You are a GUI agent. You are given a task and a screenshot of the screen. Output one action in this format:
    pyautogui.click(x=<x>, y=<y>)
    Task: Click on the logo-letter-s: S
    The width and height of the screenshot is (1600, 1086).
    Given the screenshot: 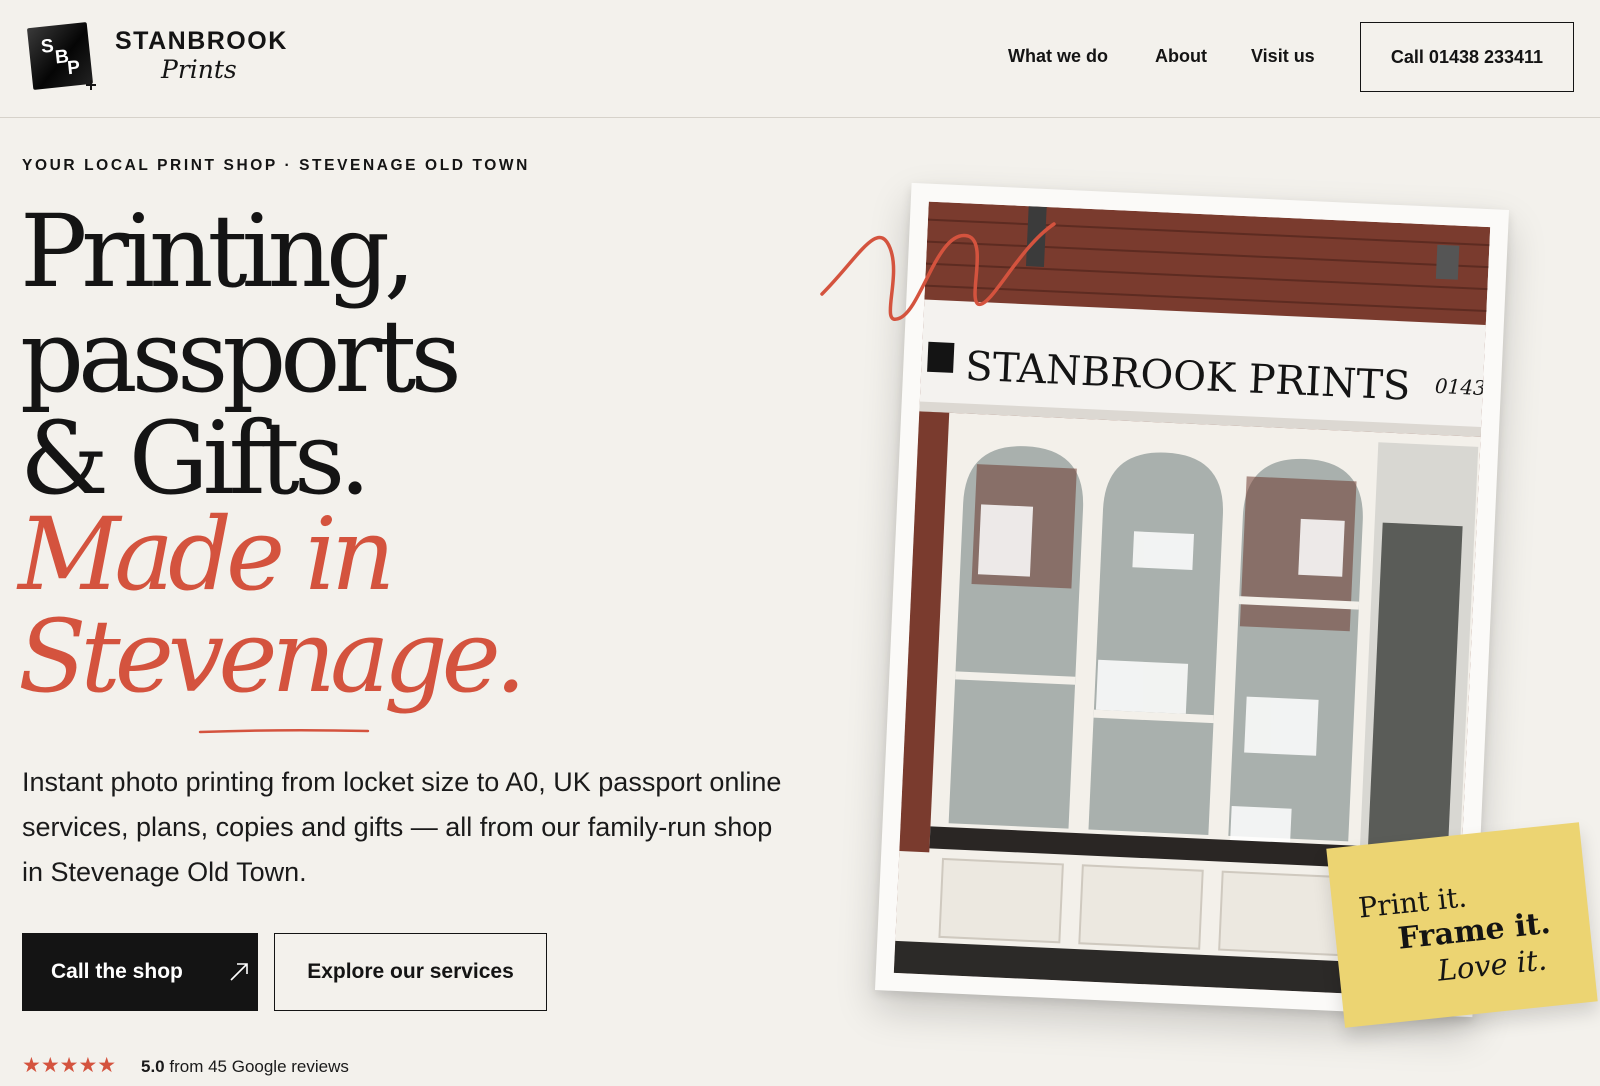 What is the action you would take?
    pyautogui.click(x=47, y=46)
    